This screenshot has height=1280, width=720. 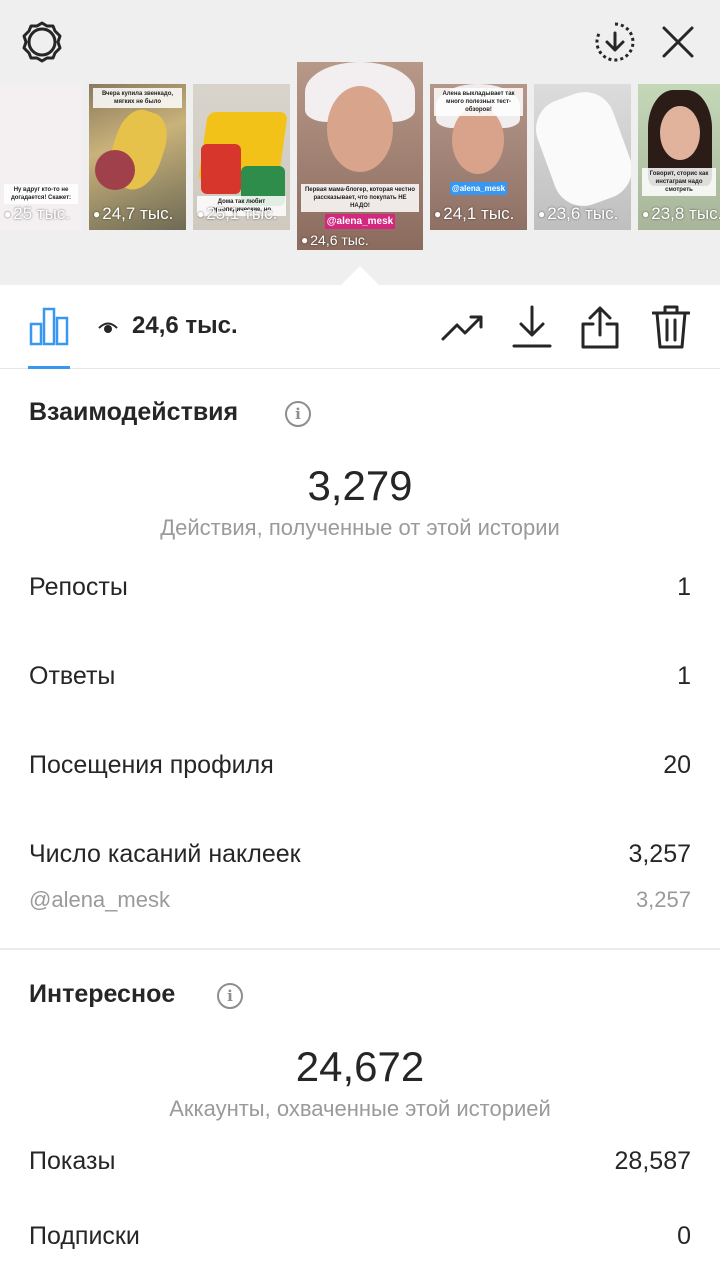 I want to click on promote-button, so click(x=463, y=328).